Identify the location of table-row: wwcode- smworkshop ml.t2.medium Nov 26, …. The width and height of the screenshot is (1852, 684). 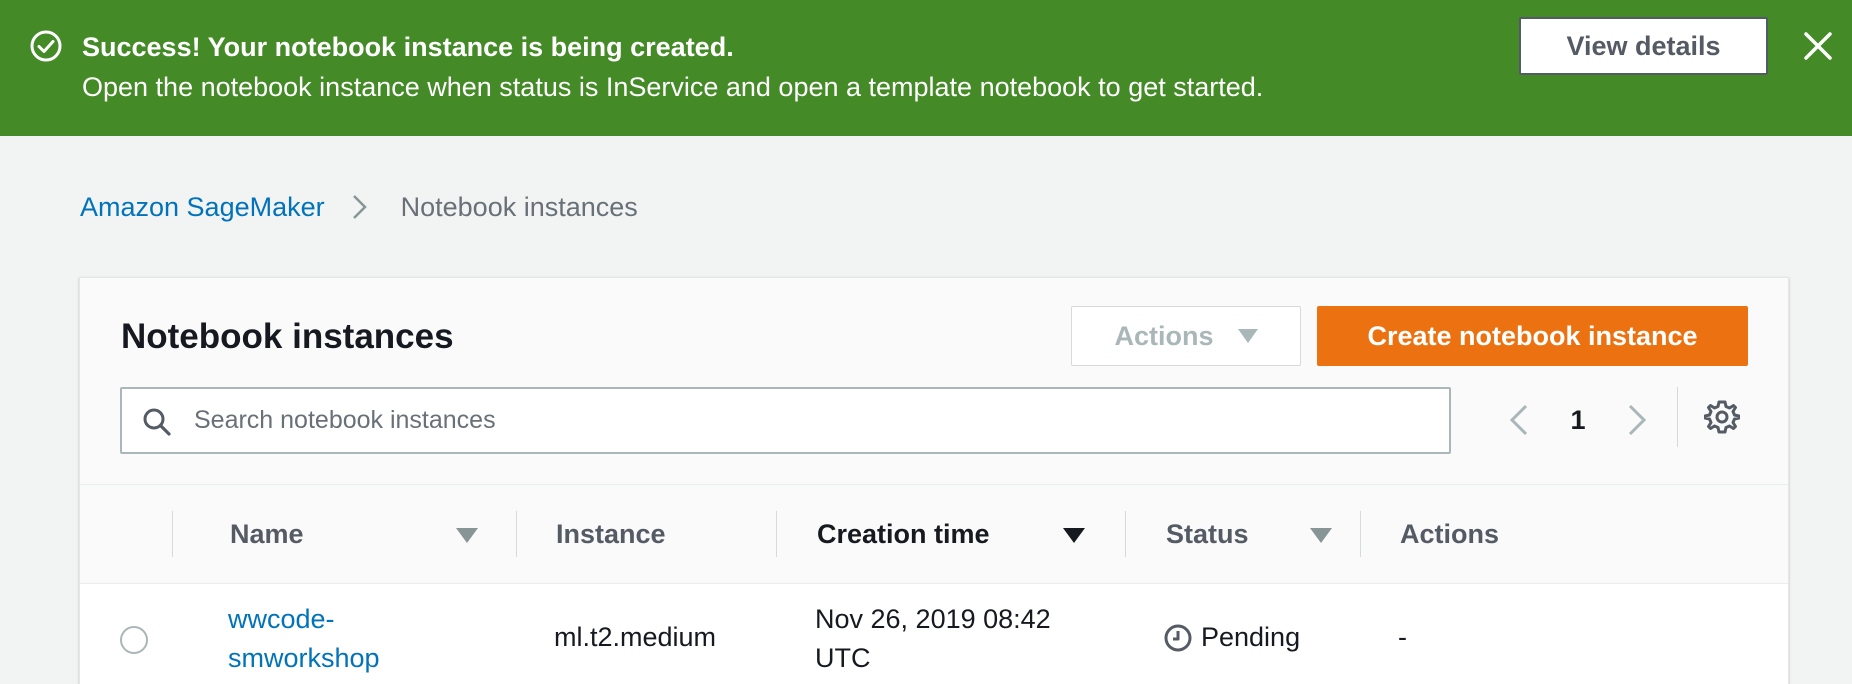
(934, 634).